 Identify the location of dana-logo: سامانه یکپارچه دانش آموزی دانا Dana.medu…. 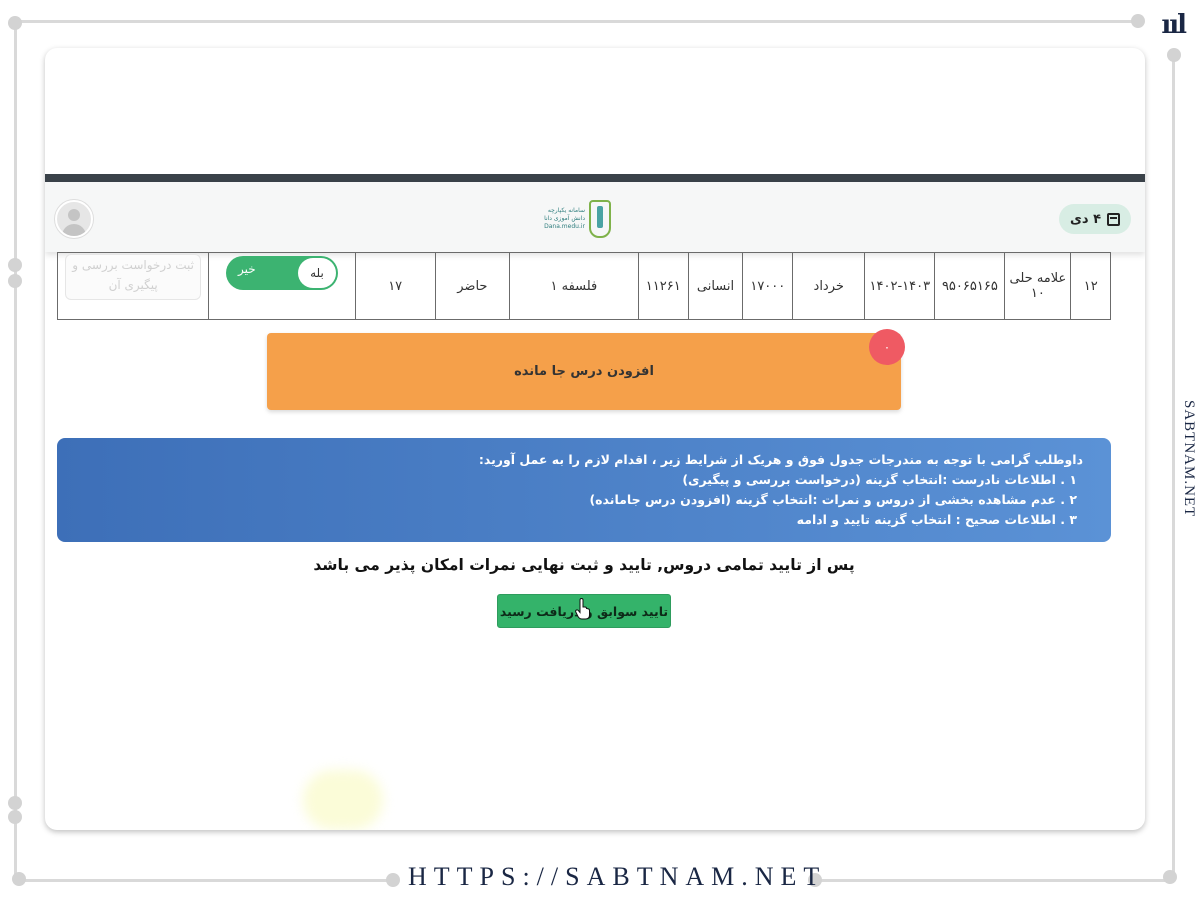
(580, 219).